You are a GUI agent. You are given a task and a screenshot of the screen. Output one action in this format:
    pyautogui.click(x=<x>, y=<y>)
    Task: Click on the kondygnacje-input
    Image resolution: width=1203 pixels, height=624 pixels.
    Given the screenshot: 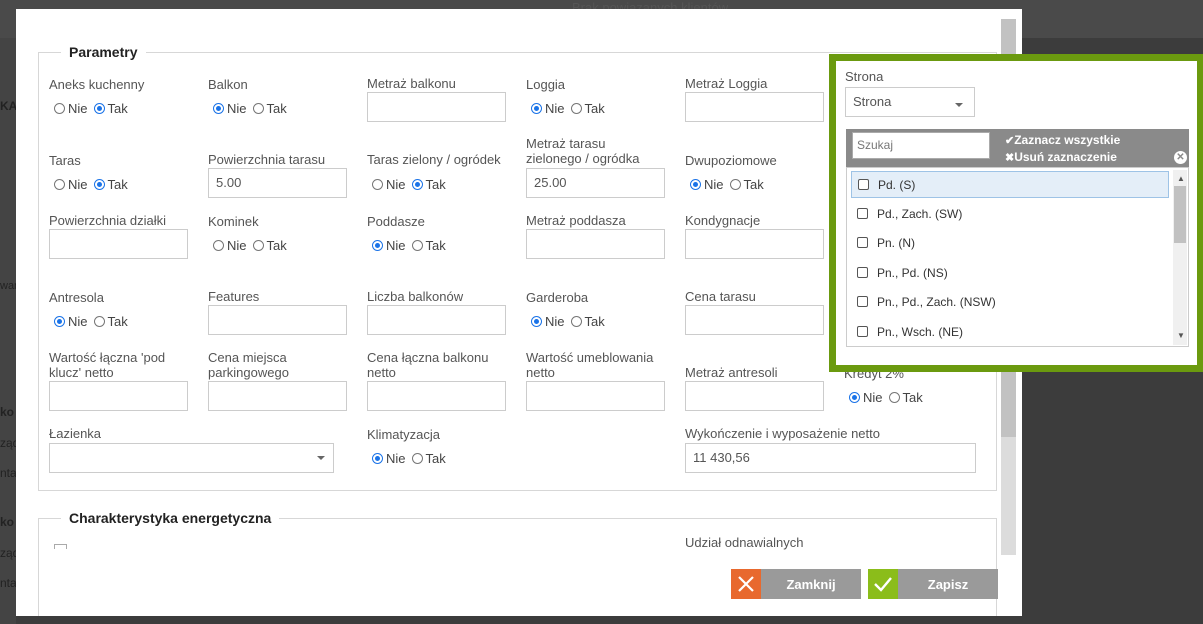 What is the action you would take?
    pyautogui.click(x=754, y=244)
    